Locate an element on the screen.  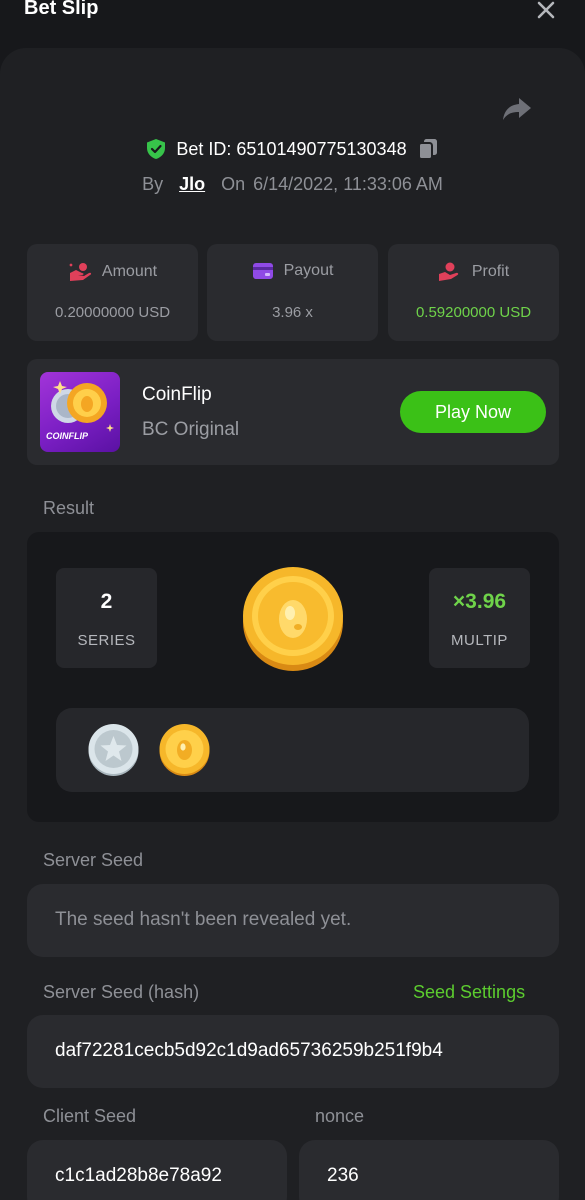
server-hash-value: daf72281cecb5d92c1d9ad65736259b251f9b4 is located at coordinates (249, 1050).